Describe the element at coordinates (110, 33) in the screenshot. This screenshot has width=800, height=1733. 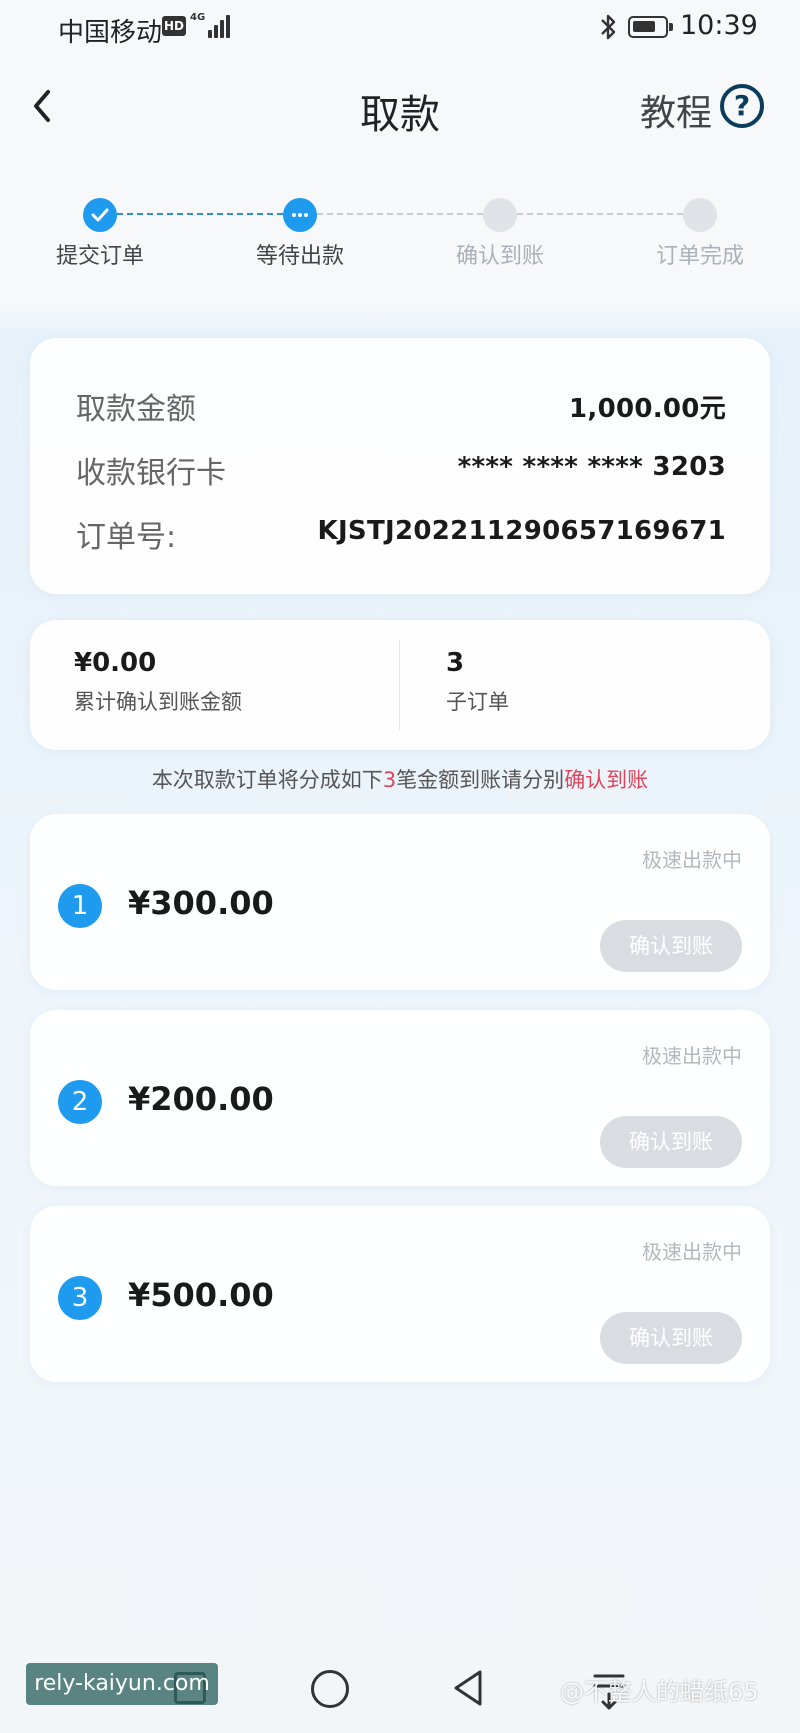
I see `carrier-name: 中国移动` at that location.